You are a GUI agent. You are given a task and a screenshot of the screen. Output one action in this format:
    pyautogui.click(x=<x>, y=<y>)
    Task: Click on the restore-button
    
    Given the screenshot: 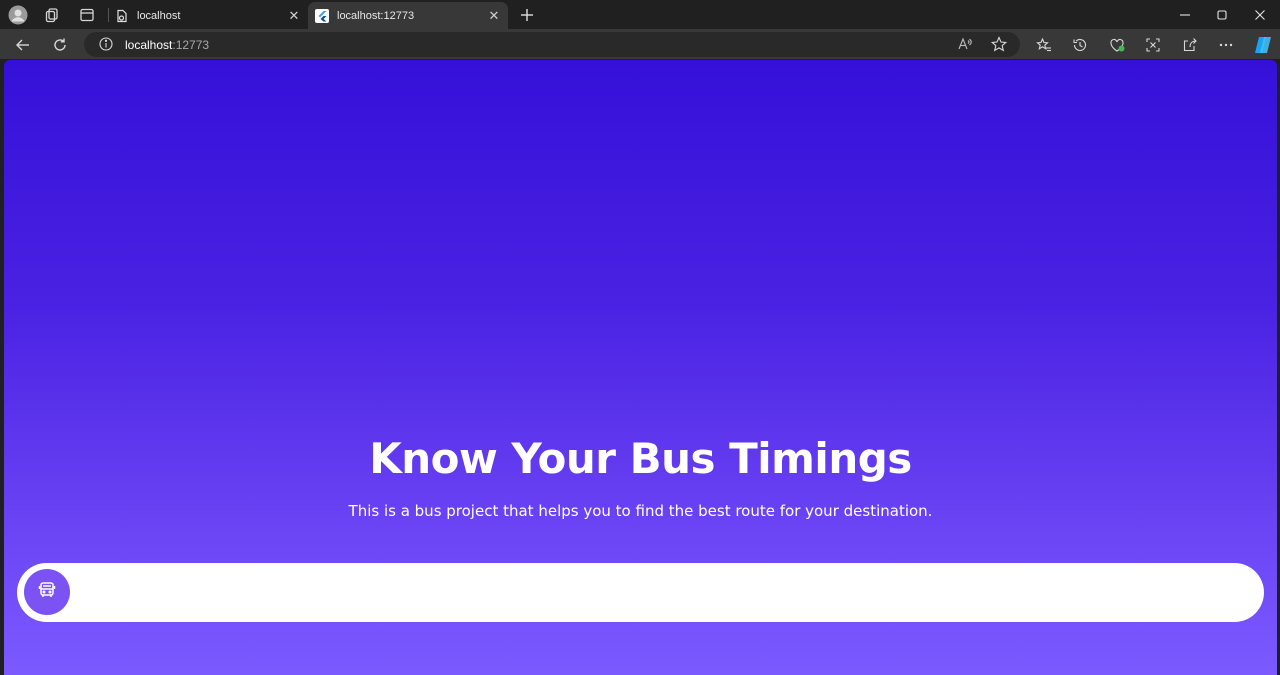 What is the action you would take?
    pyautogui.click(x=1222, y=15)
    